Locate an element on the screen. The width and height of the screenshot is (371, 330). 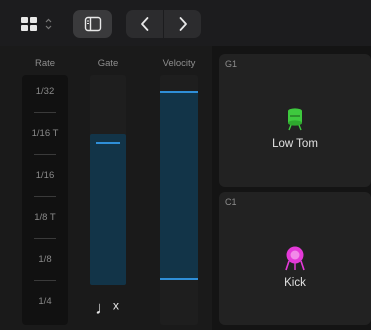
velocity-slider-handle is located at coordinates (179, 92).